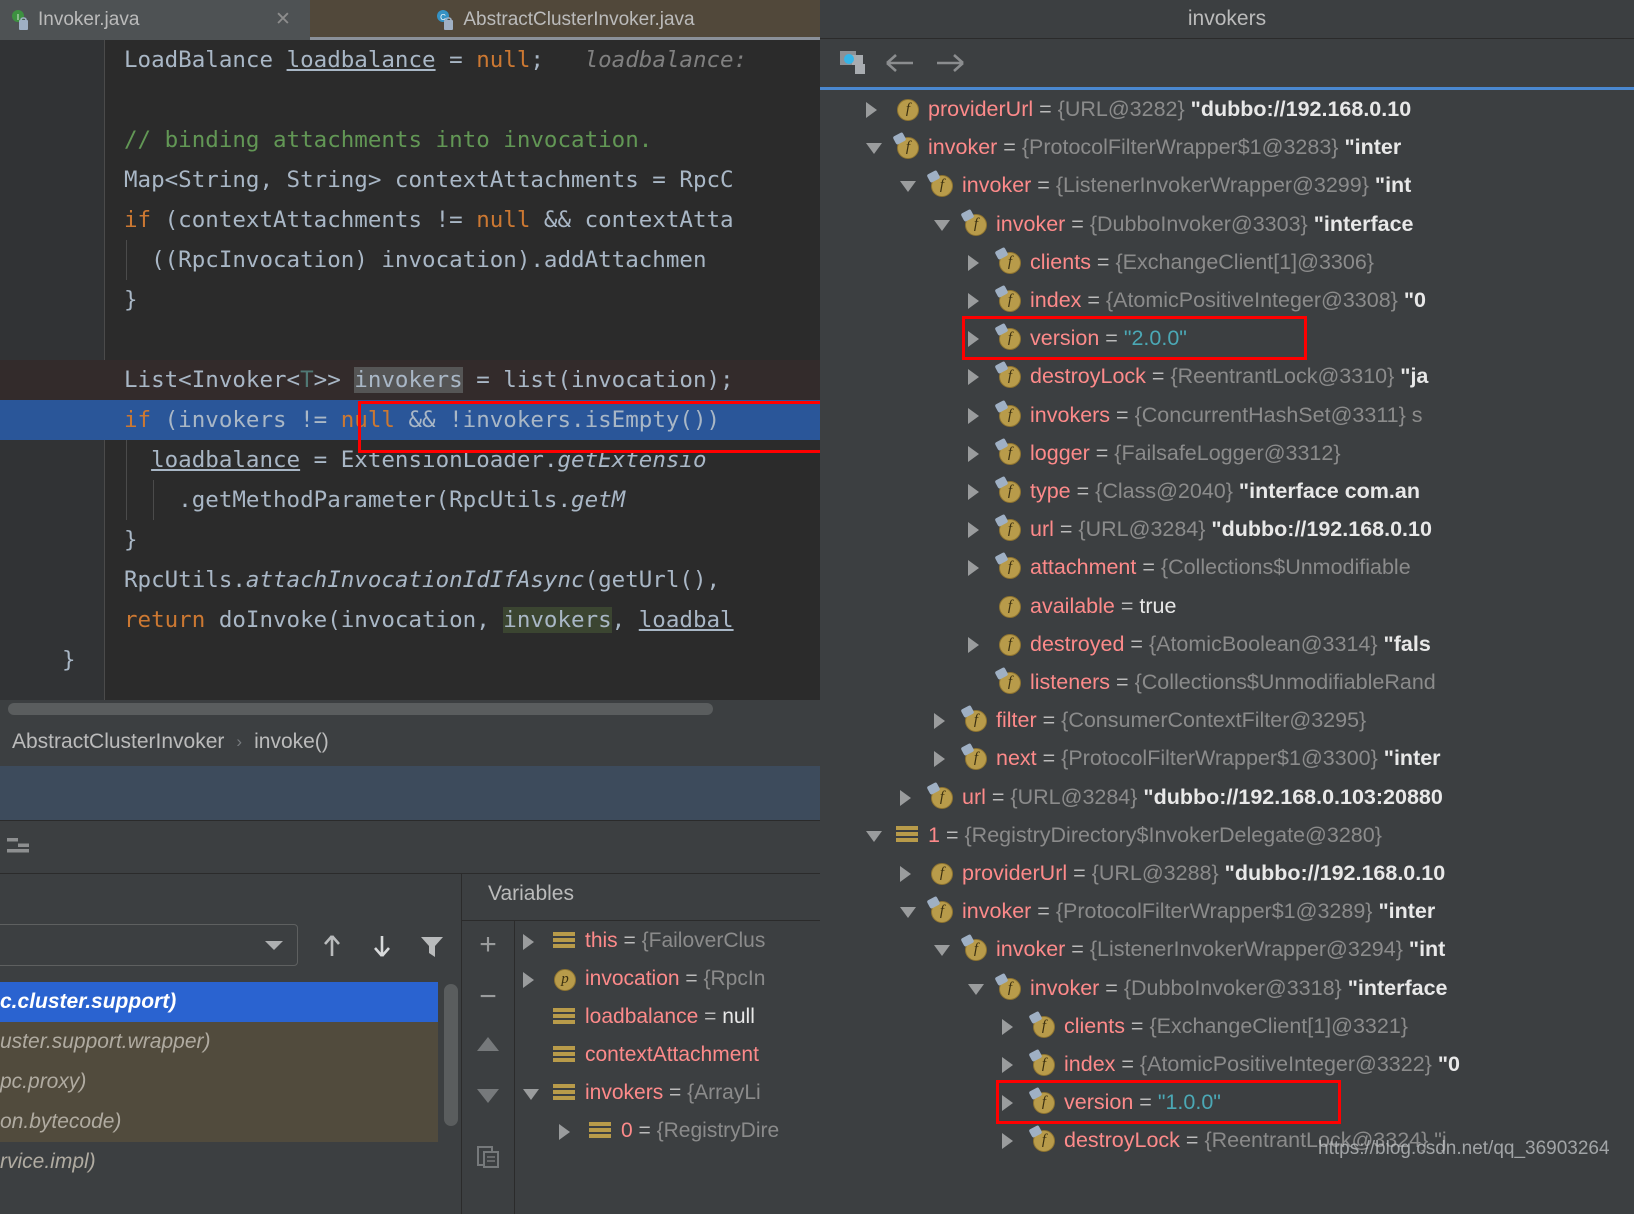  What do you see at coordinates (625, 620) in the screenshot?
I see `code-token: ,` at bounding box center [625, 620].